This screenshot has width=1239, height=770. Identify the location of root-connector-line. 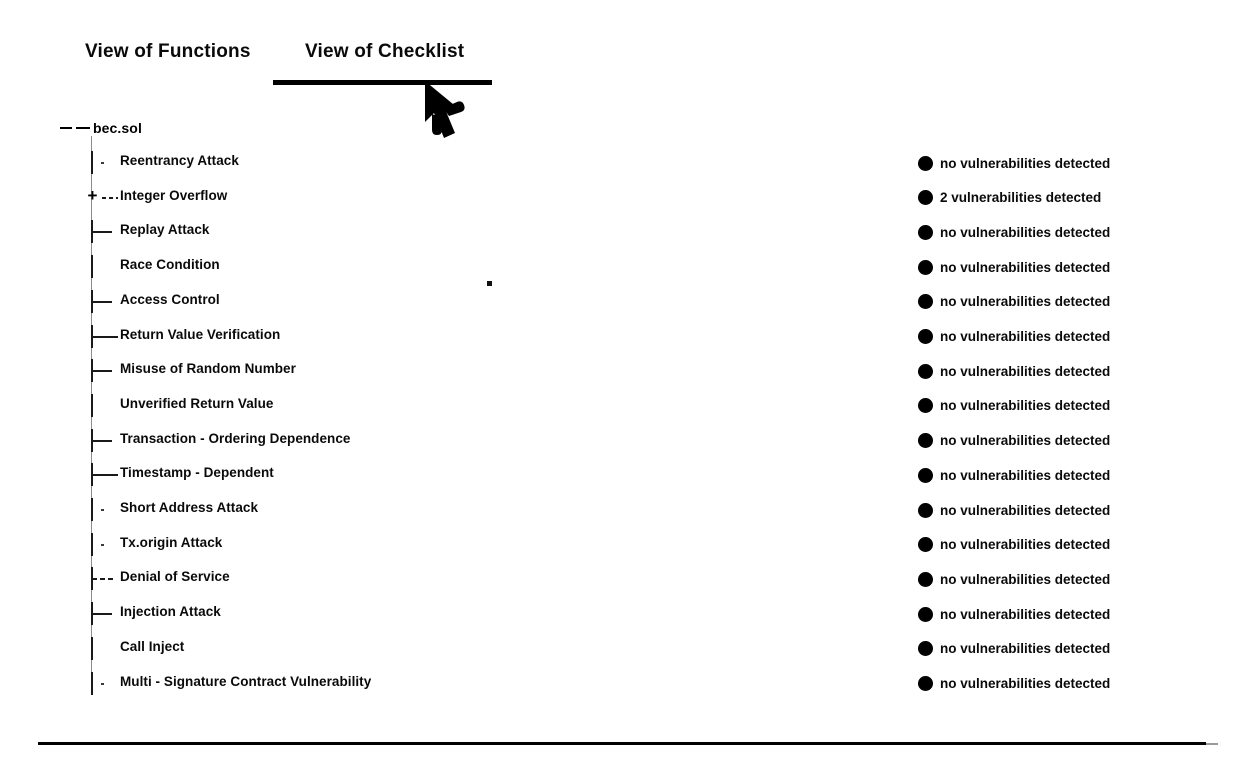
(83, 128).